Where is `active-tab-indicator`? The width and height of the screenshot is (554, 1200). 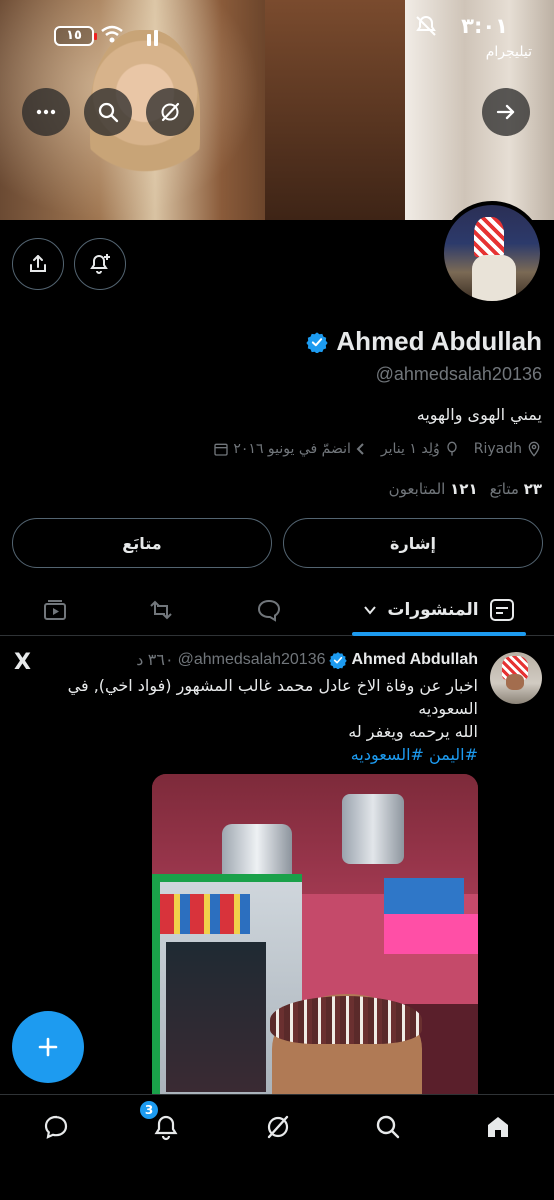
active-tab-indicator is located at coordinates (439, 634).